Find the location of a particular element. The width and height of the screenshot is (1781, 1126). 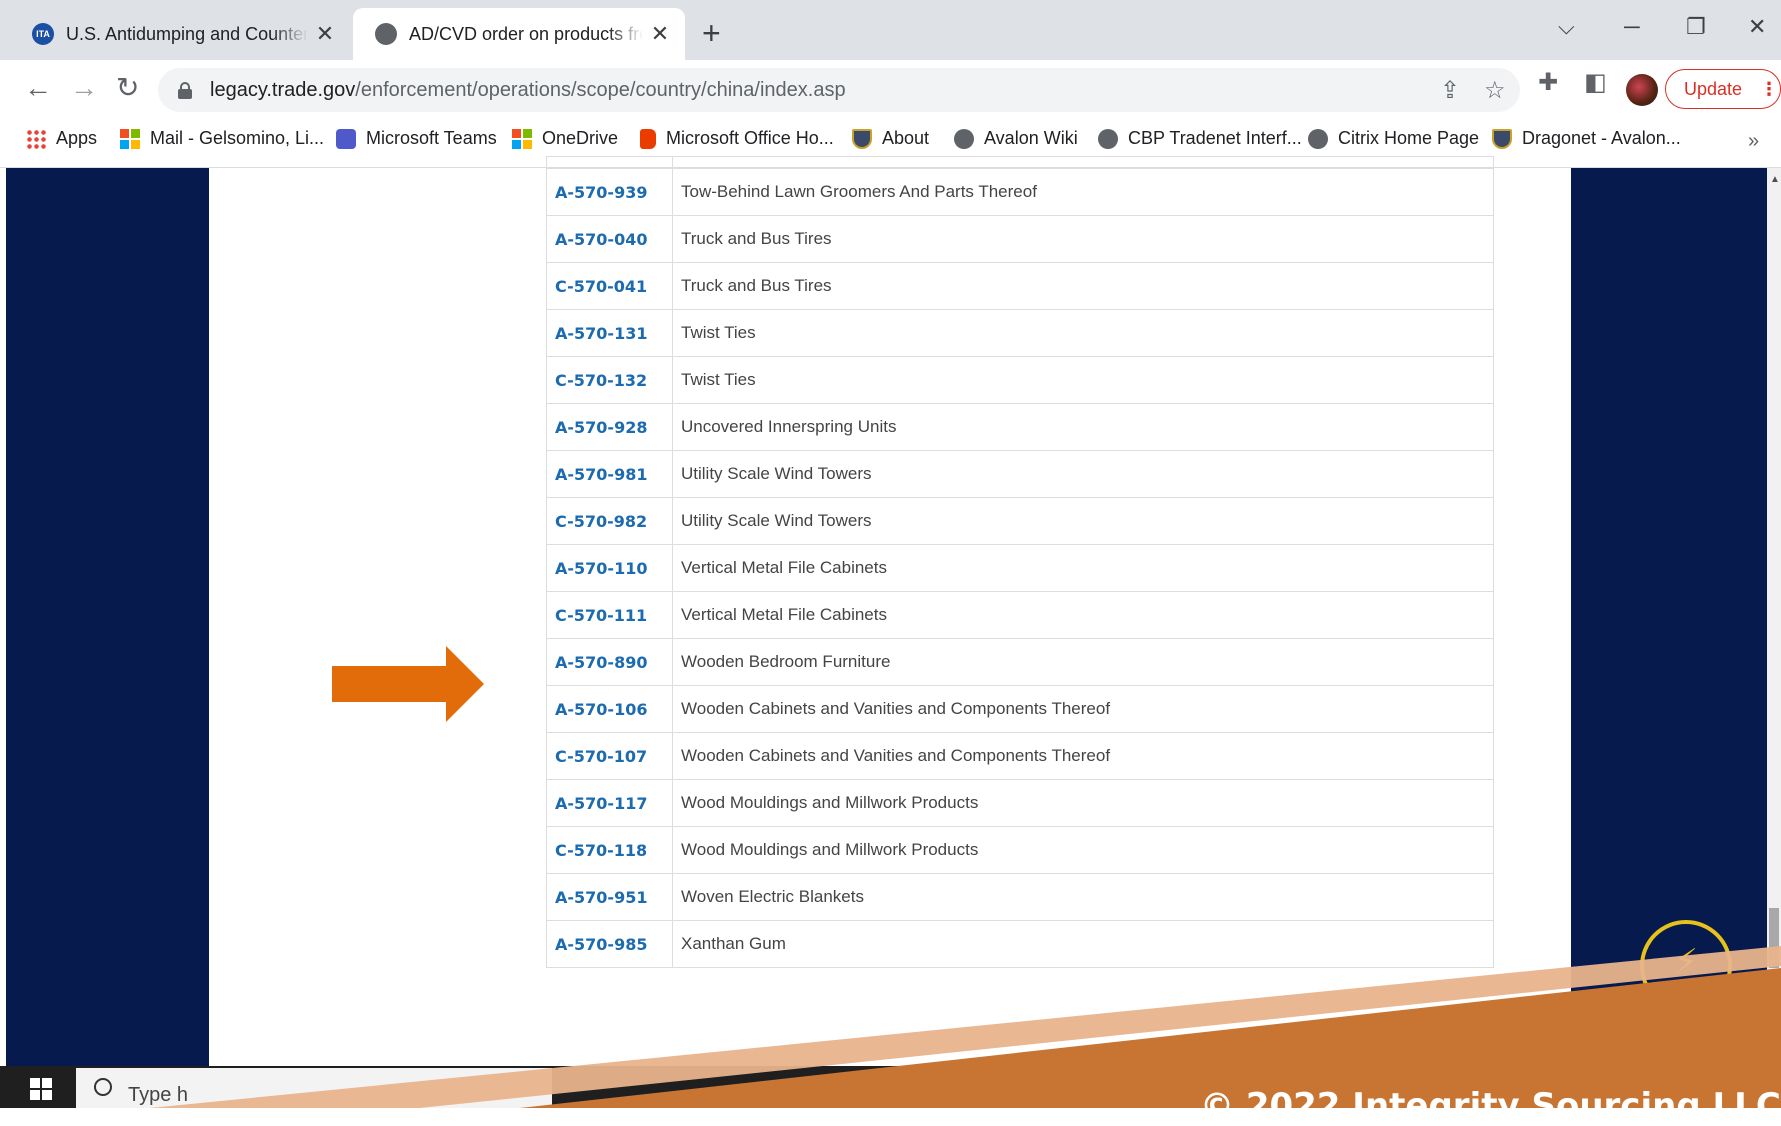

slide-decoration is located at coordinates (965, 1027).